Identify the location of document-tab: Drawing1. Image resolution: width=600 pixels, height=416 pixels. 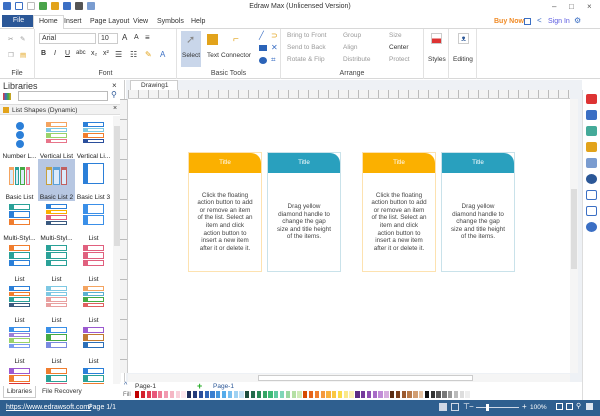
(154, 85).